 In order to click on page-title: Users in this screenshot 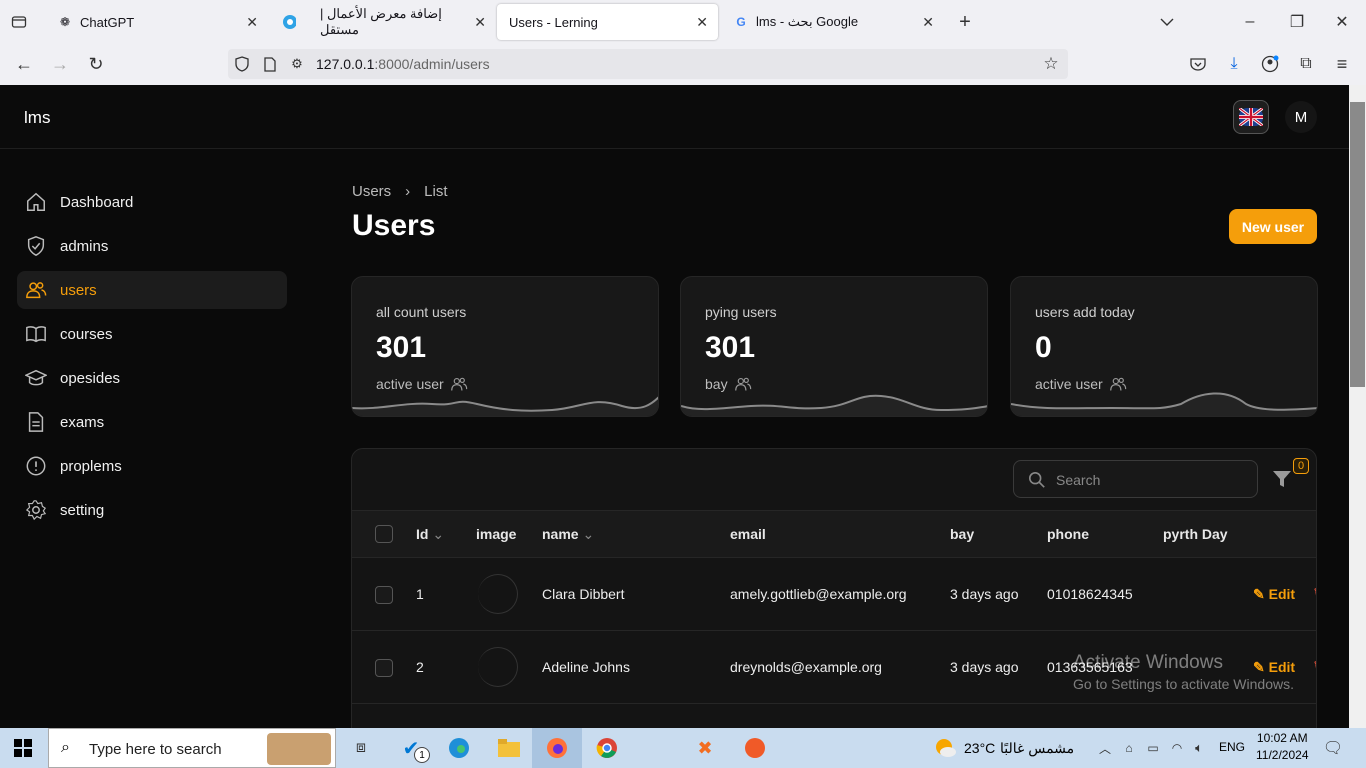, I will do `click(394, 225)`.